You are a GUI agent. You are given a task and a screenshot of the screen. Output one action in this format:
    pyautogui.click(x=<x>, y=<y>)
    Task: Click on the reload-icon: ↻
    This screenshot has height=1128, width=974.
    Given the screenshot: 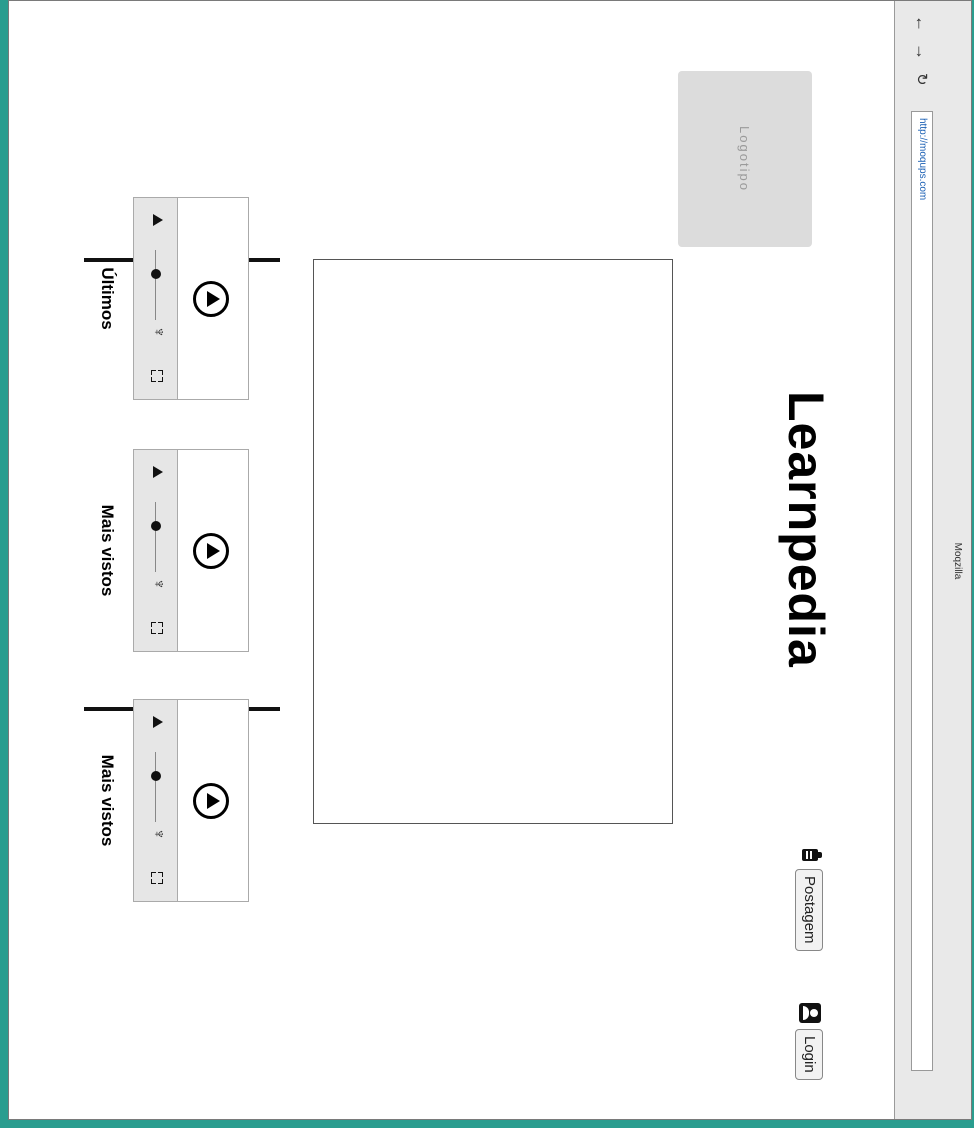 What is the action you would take?
    pyautogui.click(x=921, y=79)
    